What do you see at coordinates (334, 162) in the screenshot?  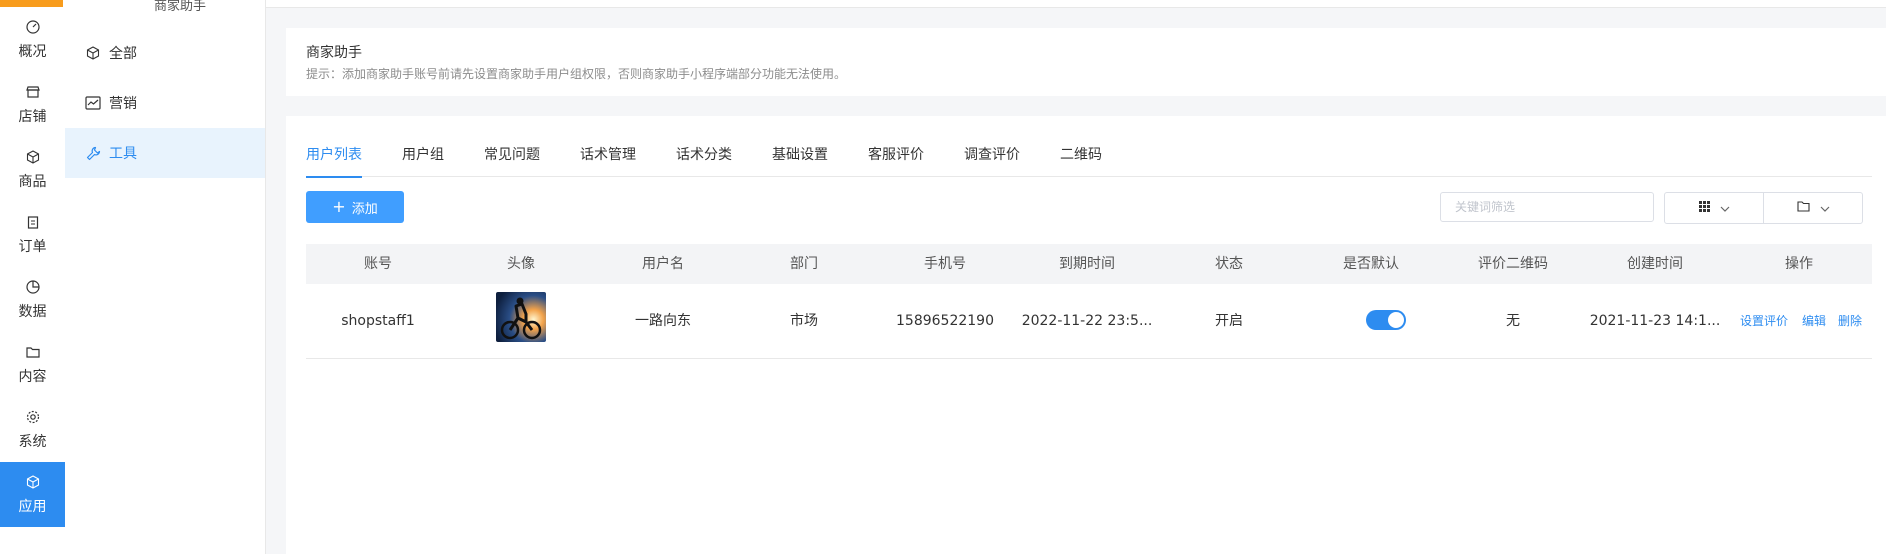 I see `tab-user-list: 用户列表` at bounding box center [334, 162].